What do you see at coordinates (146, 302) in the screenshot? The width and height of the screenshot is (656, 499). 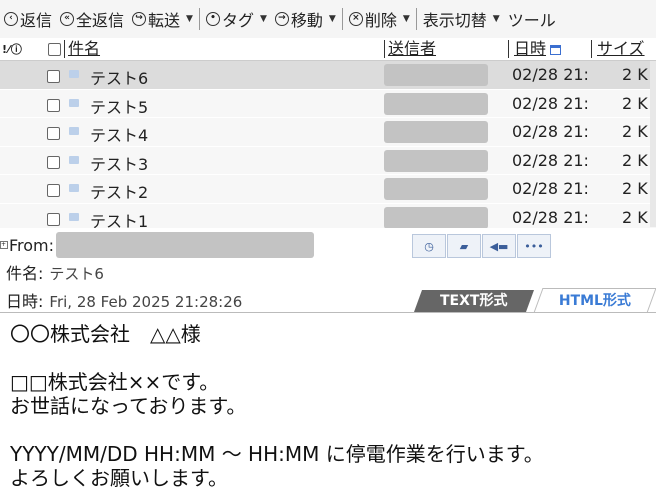 I see `date-value: Fri, 28 Feb 2025 21:28:26` at bounding box center [146, 302].